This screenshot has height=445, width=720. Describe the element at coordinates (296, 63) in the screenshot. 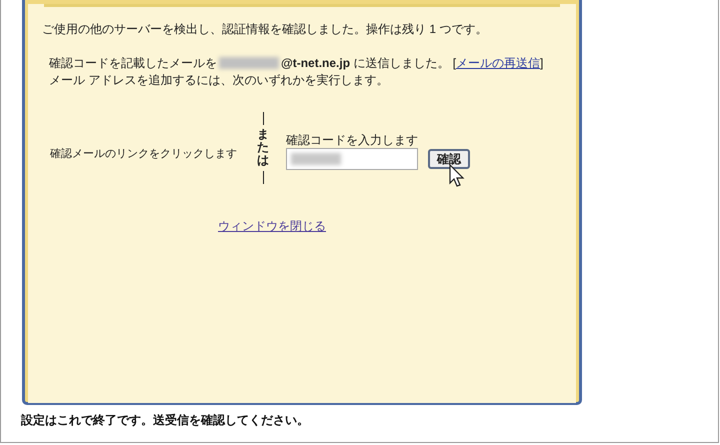

I see `sent-message: 確認コードを記載したメールを @t-net.ne.jp に送信しました。 [メールの再送信]` at that location.